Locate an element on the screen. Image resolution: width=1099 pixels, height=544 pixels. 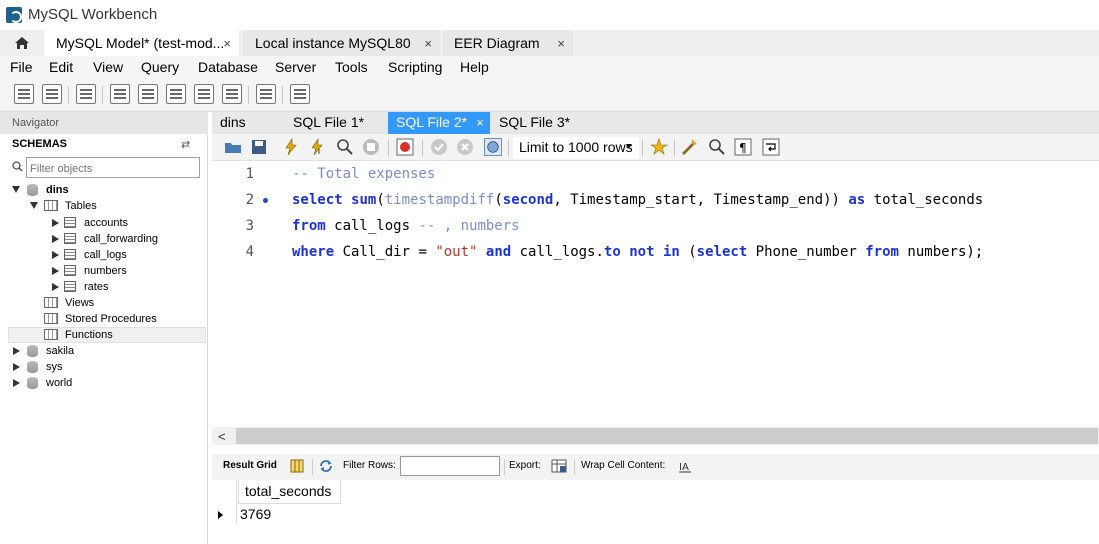
stored-procedures-folder: Stored Procedures is located at coordinates (119, 319).